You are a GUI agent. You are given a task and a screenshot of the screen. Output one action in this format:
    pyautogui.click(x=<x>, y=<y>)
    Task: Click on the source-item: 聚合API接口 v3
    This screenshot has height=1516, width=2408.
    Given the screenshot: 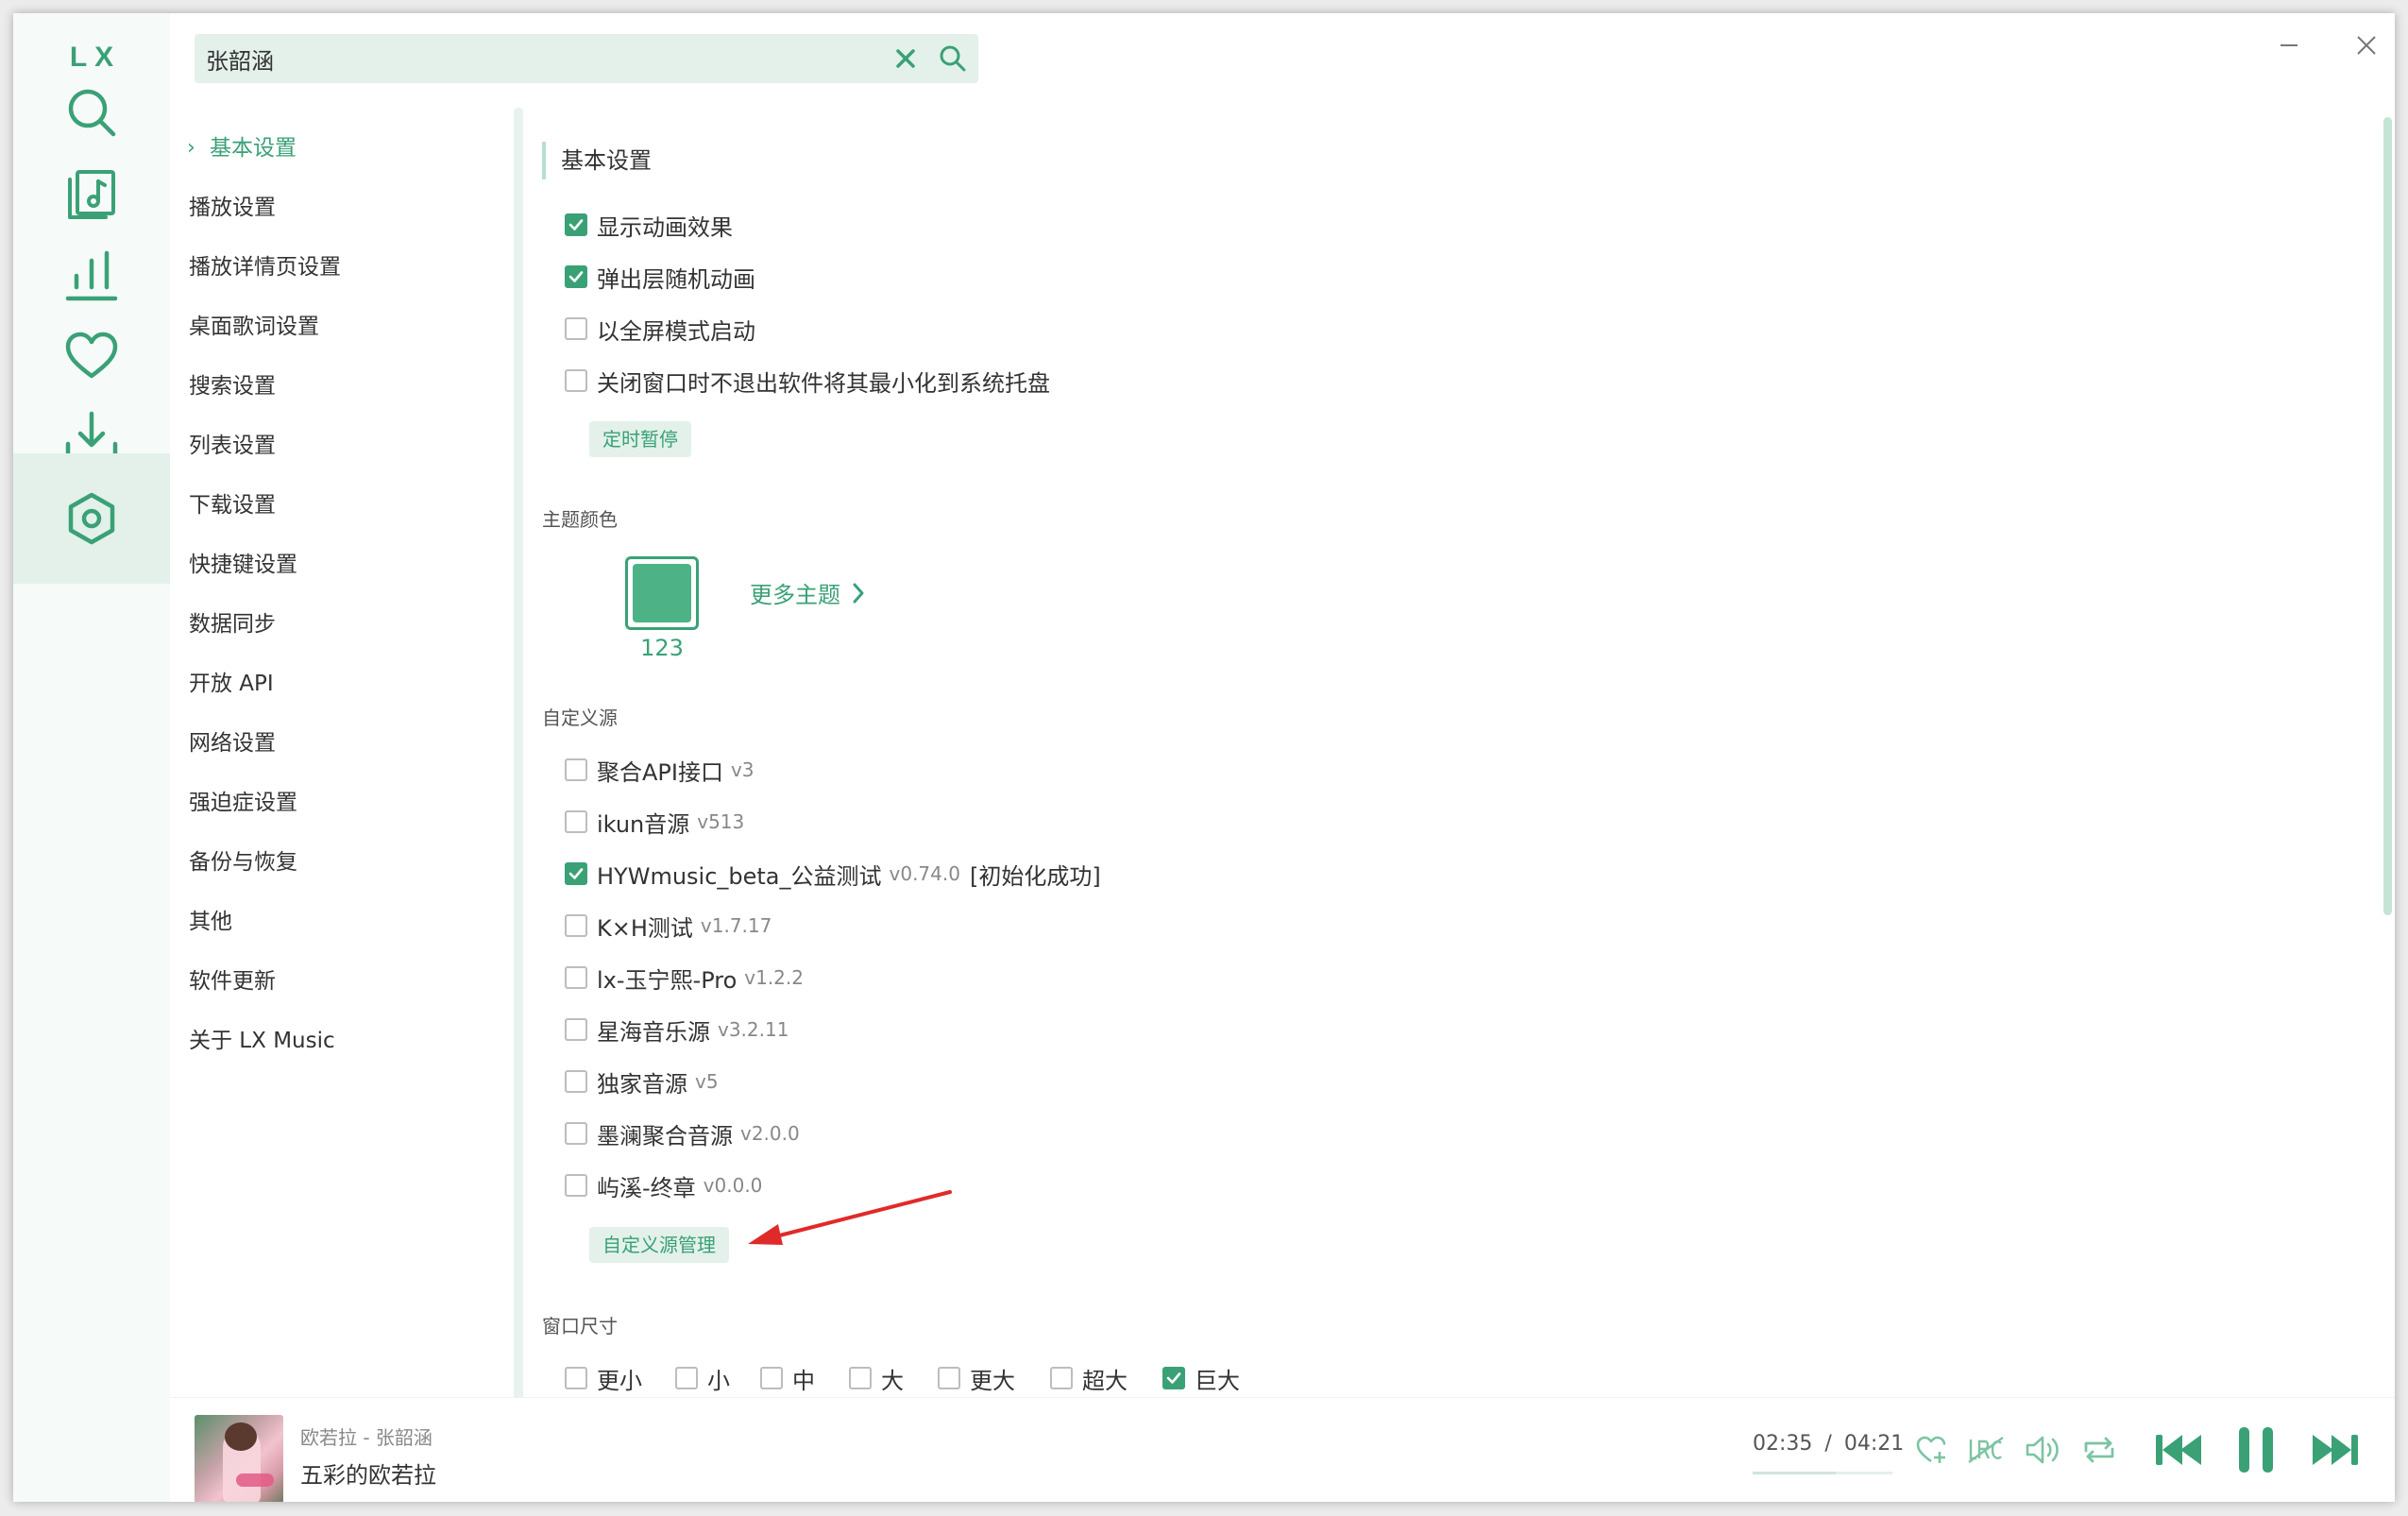 What is the action you would take?
    pyautogui.click(x=660, y=770)
    